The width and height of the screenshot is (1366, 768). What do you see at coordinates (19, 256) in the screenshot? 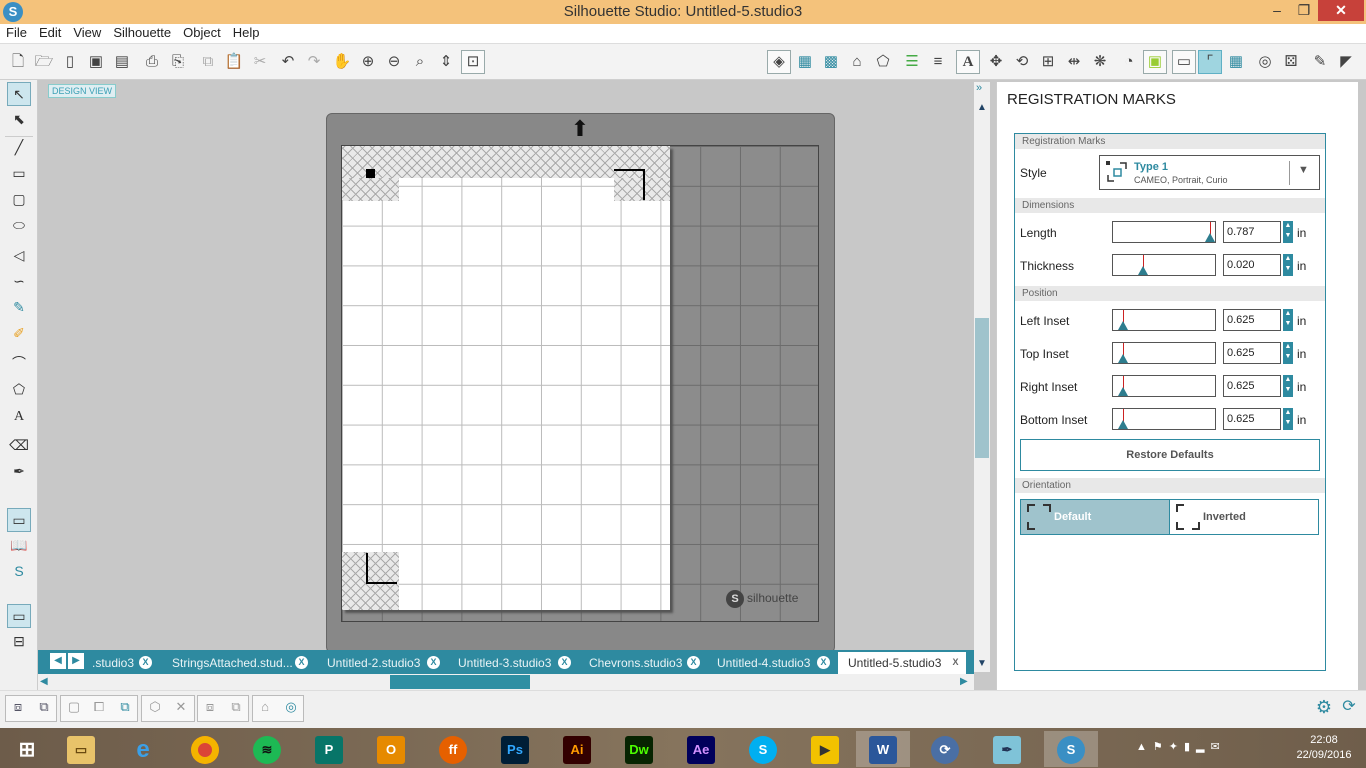
I see `polygon-tool-icon: ◁` at bounding box center [19, 256].